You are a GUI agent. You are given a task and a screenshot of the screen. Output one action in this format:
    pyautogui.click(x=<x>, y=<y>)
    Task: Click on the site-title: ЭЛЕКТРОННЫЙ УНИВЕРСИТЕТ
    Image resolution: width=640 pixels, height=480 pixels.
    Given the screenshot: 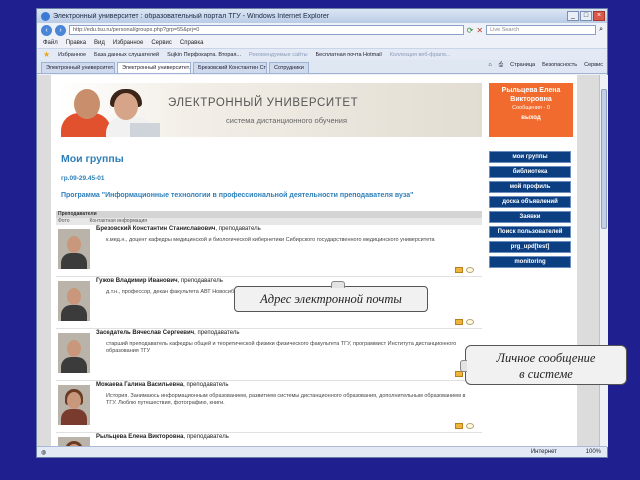 What is the action you would take?
    pyautogui.click(x=263, y=103)
    